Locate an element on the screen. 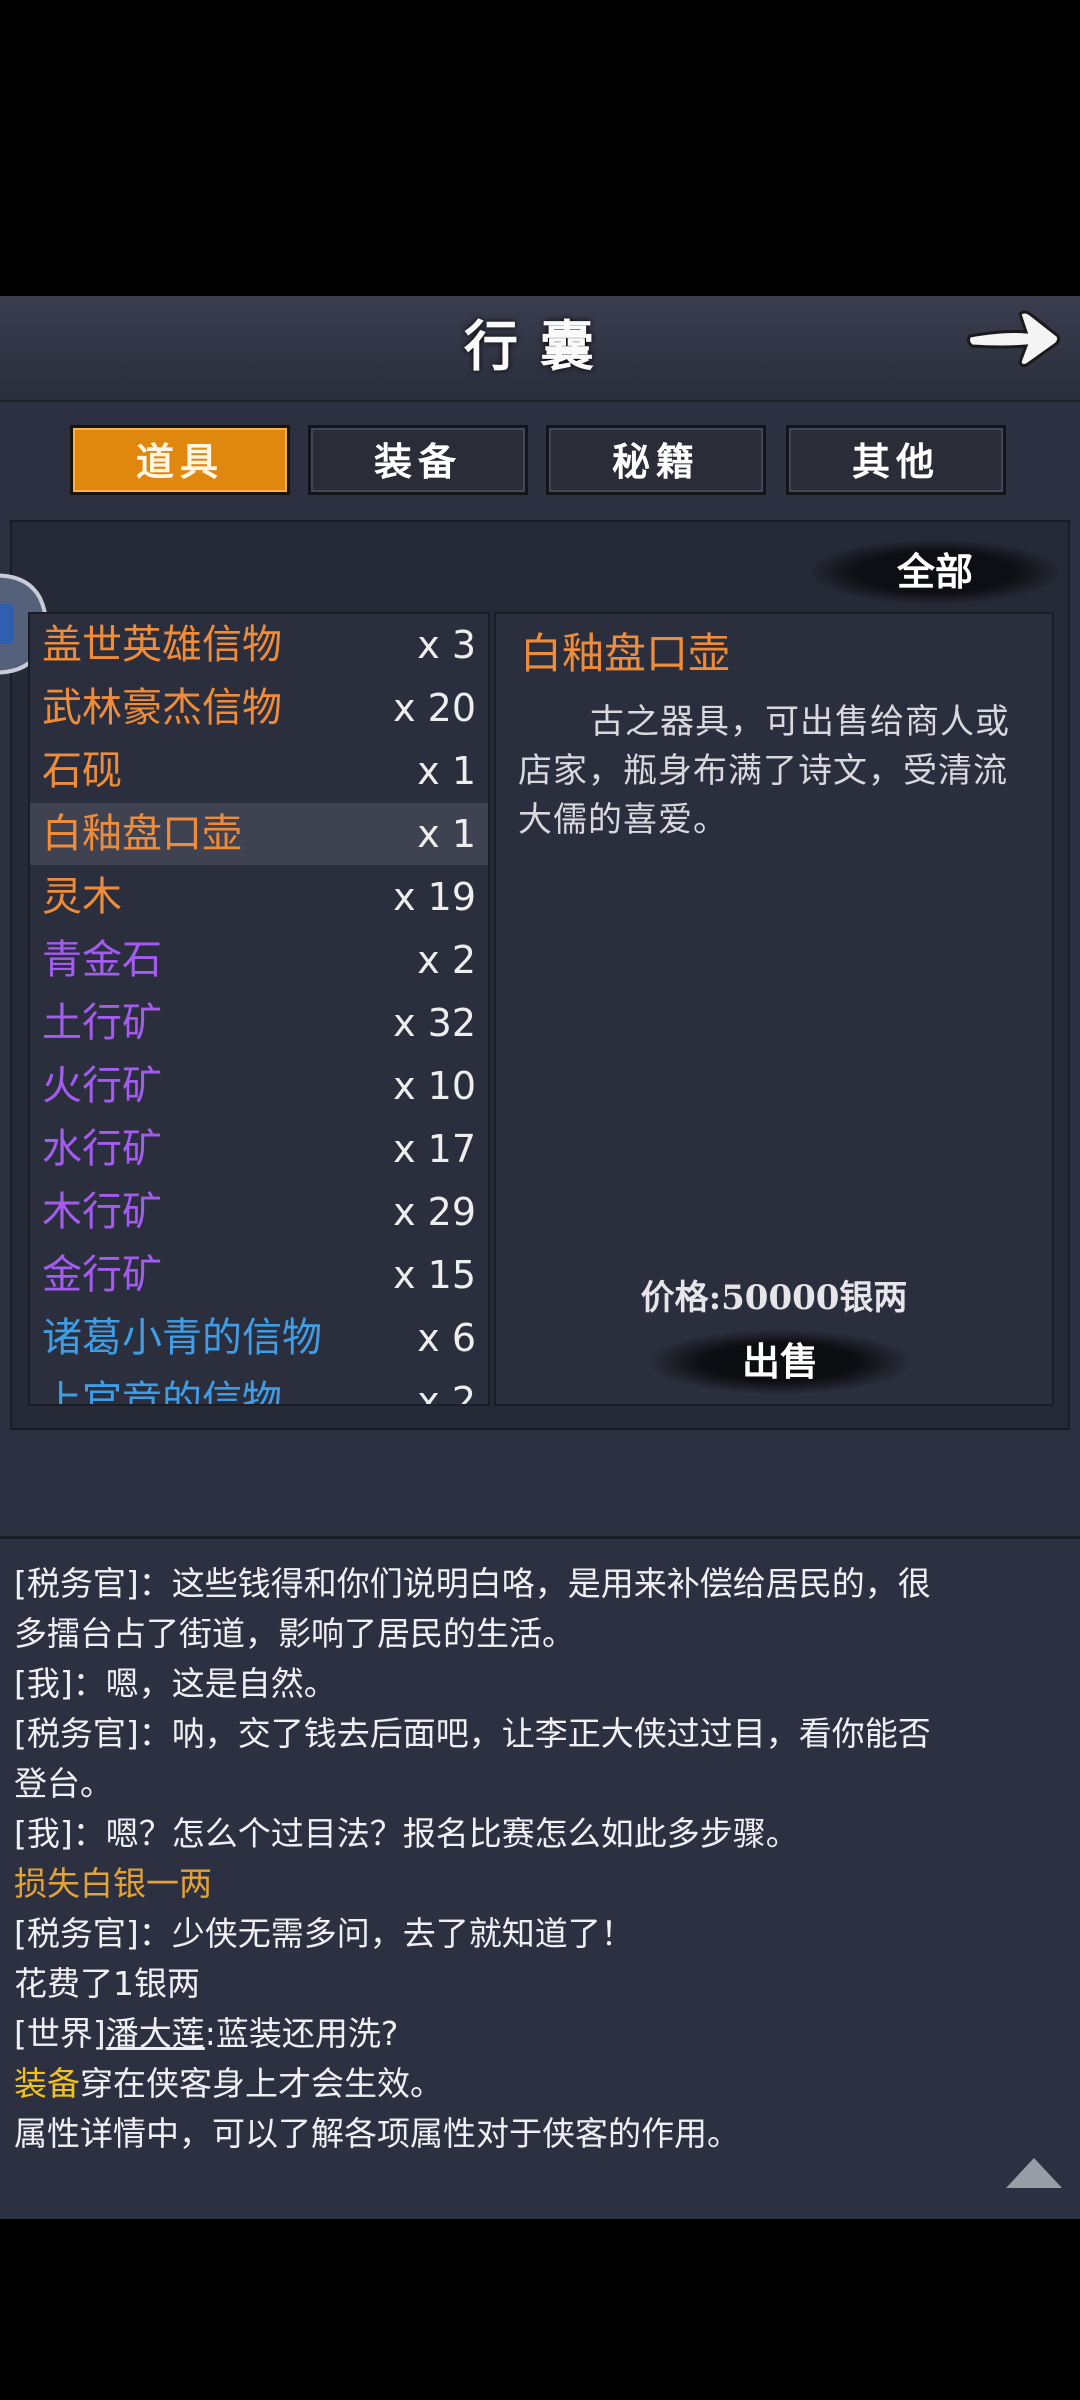 This screenshot has width=1080, height=2400. list-item: 诸葛小青的信物 x 6 is located at coordinates (259, 1338).